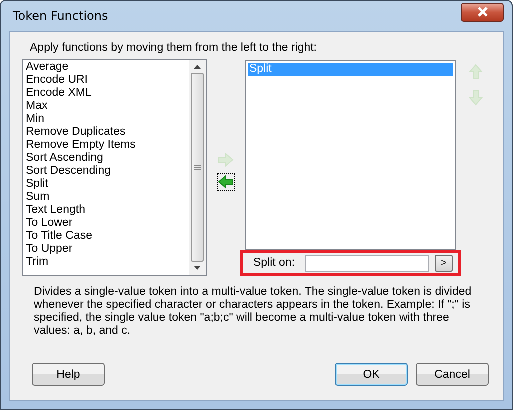 The image size is (513, 410). What do you see at coordinates (253, 312) in the screenshot?
I see `description-text: Divides a single-value token into a multi-value token. The single-value token is divided whenever the specified character or characters appears in the token. Example: If ";" is specified, the single value token "a;b;c" will become a multi-value token with three values: a, b, and c.` at bounding box center [253, 312].